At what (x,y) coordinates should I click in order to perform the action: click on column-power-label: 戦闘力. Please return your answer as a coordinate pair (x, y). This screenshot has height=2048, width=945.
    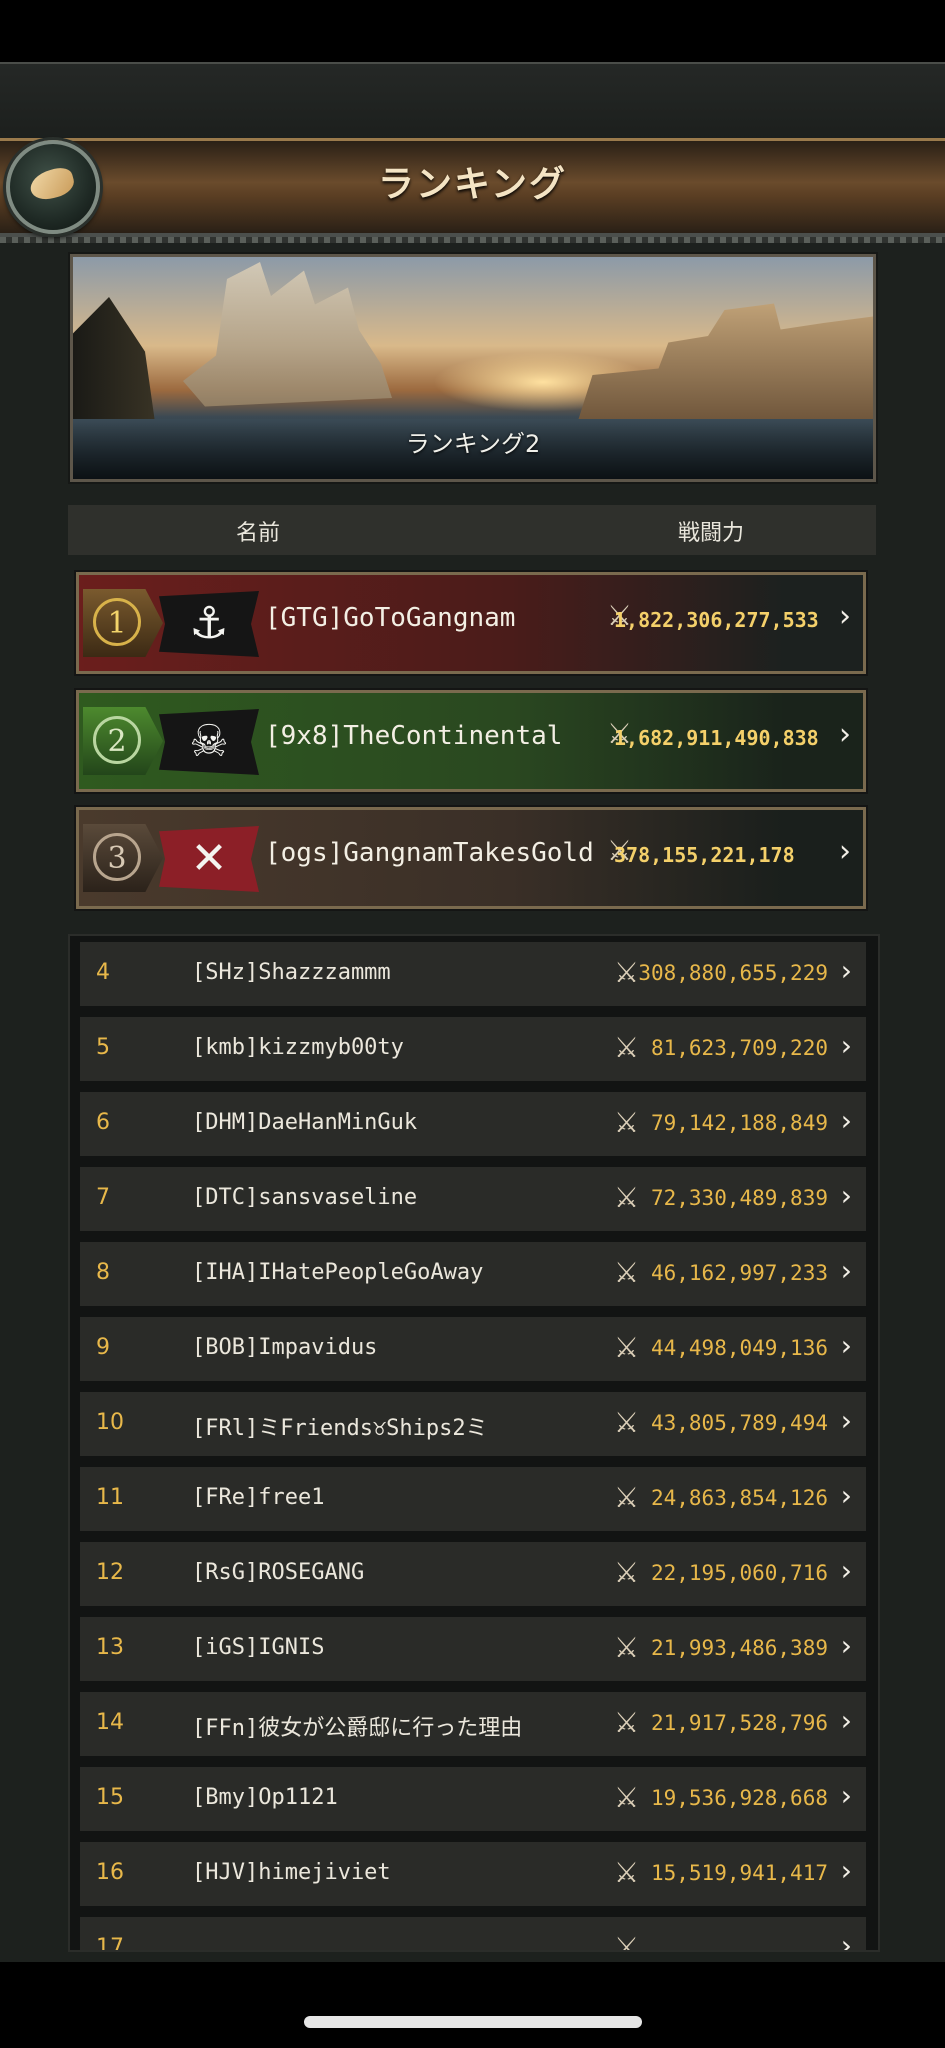
    Looking at the image, I should click on (711, 533).